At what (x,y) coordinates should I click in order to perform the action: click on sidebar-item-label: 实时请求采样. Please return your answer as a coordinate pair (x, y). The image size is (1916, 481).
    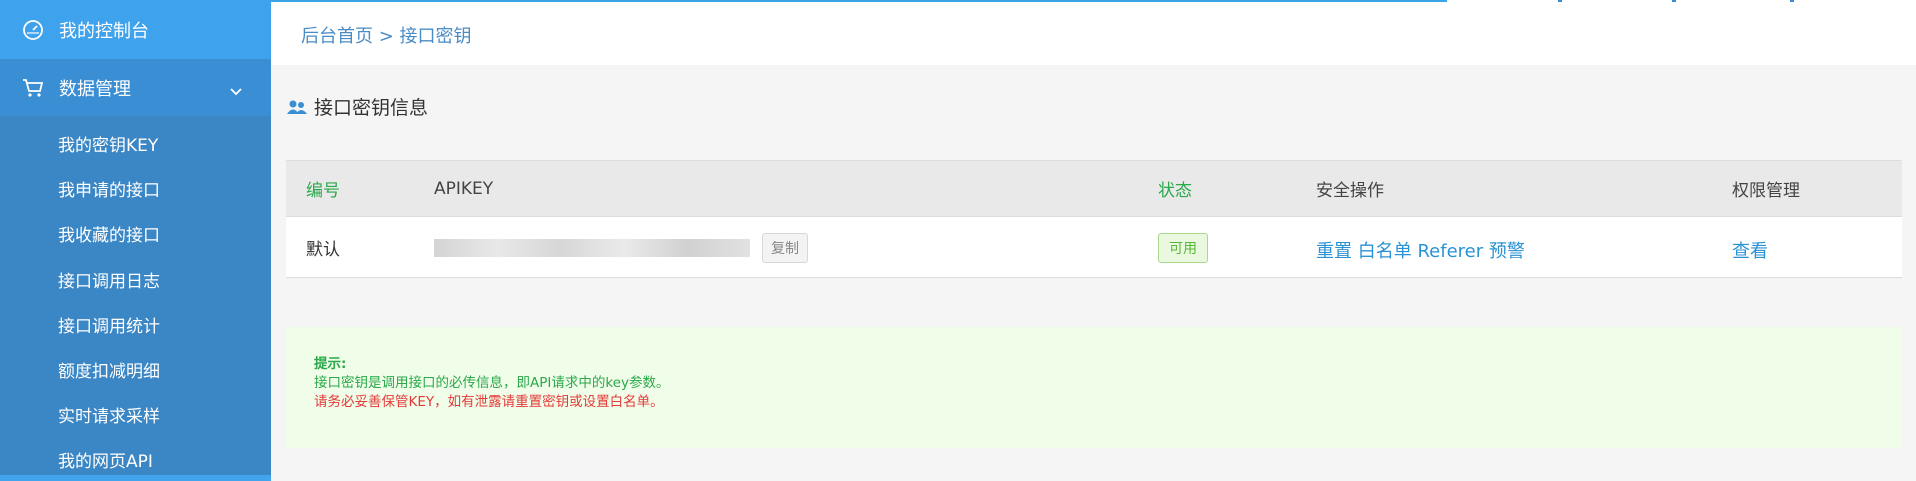
    Looking at the image, I should click on (109, 417).